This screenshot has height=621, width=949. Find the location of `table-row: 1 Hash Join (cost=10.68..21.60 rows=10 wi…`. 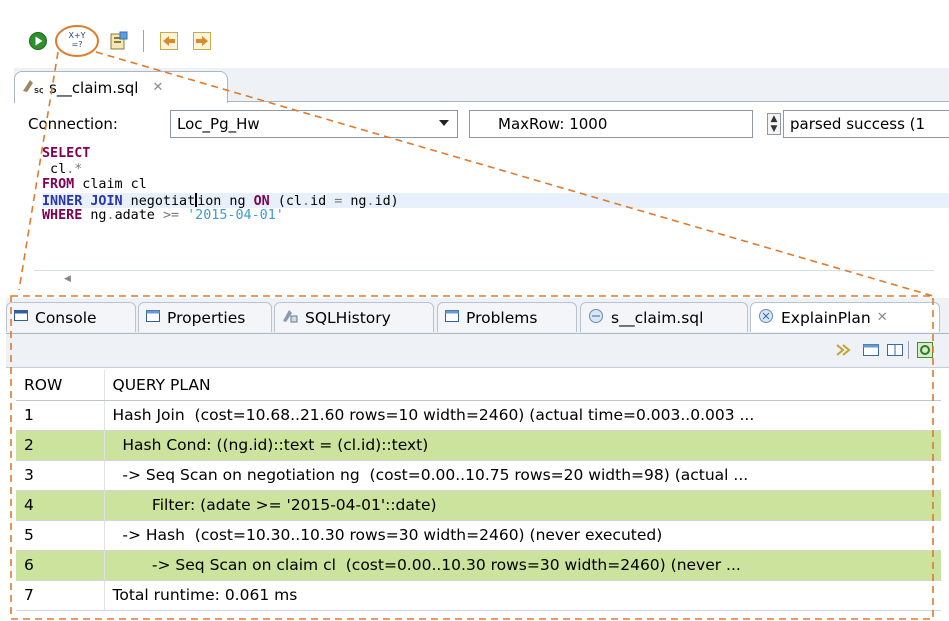

table-row: 1 Hash Join (cost=10.68..21.60 rows=10 wi… is located at coordinates (478, 415).